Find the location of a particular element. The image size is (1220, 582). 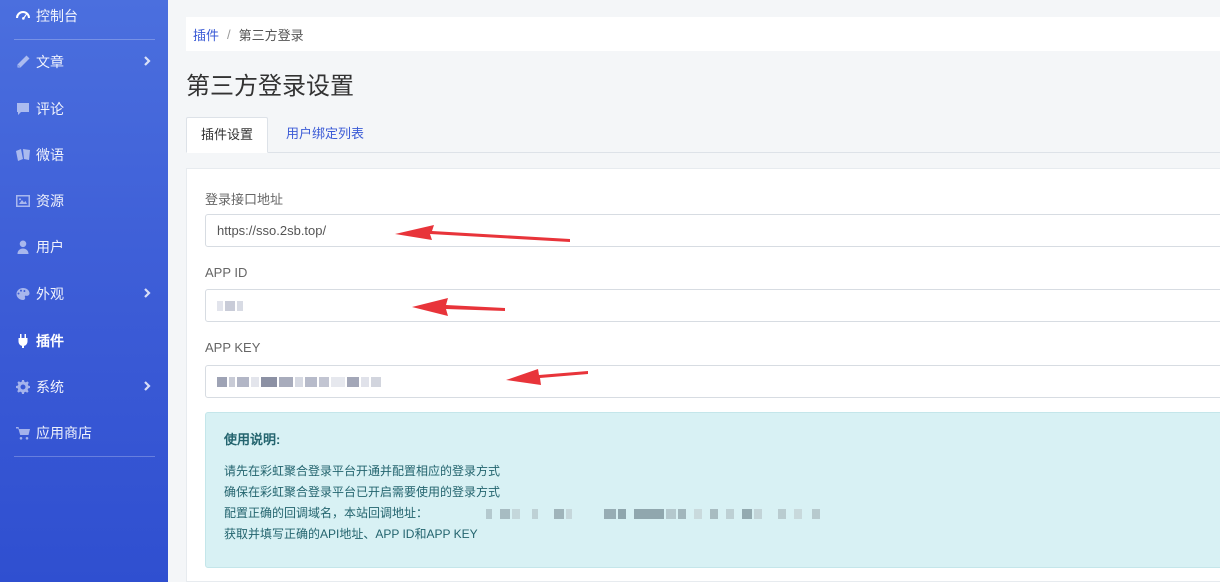

page-title: 第三方登录设置 is located at coordinates (270, 86).